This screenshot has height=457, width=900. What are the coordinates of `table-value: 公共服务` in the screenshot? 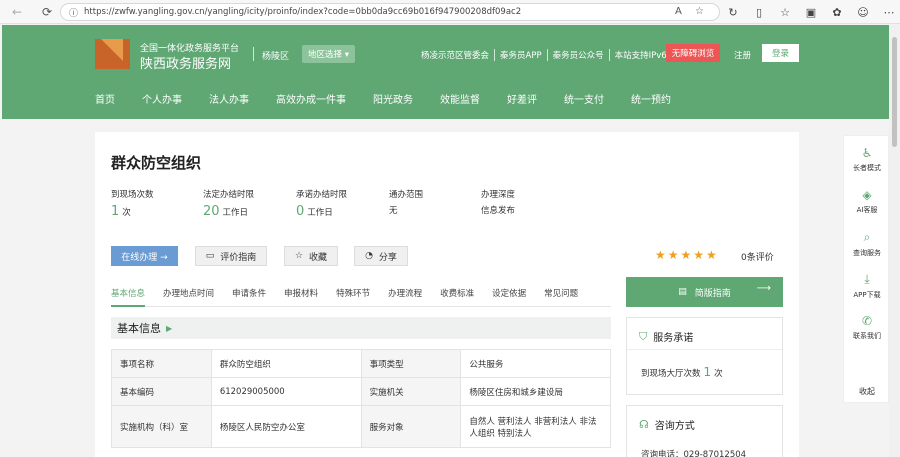 It's located at (535, 363).